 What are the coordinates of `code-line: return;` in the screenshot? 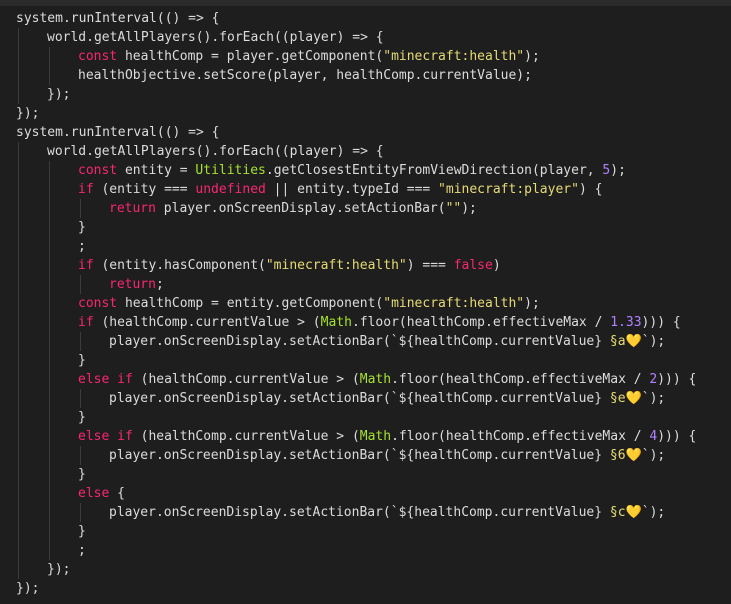 It's located at (356, 284).